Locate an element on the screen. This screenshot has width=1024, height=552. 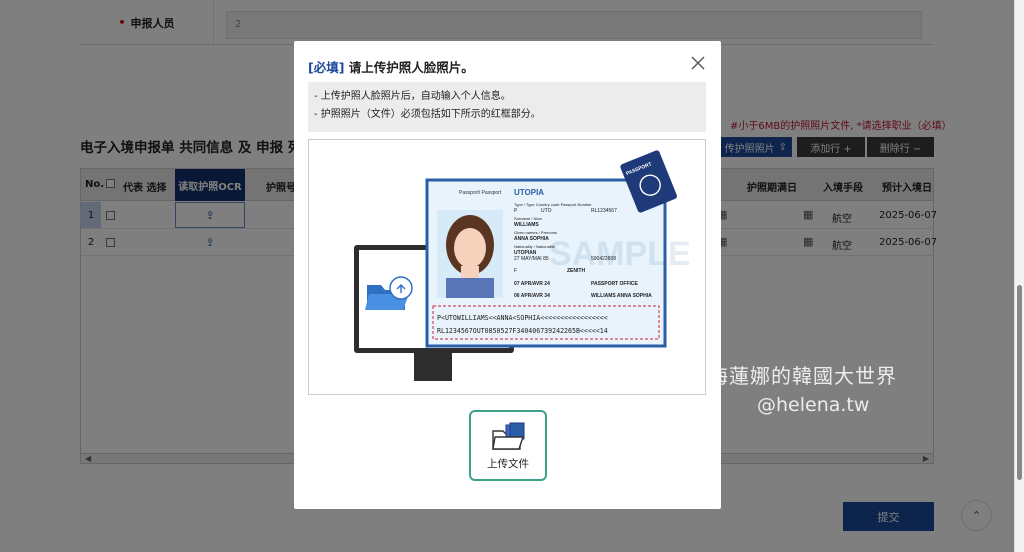
passport-given: ANNA SOPHIA is located at coordinates (531, 239).